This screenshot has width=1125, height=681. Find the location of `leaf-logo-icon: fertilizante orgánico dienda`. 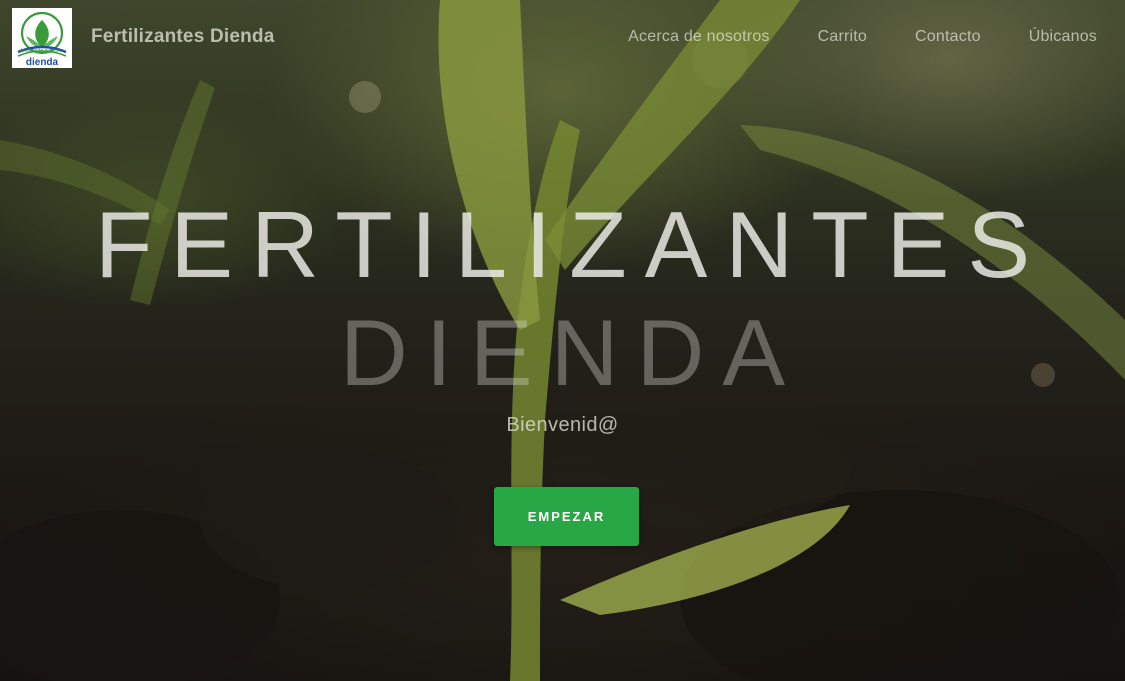

leaf-logo-icon: fertilizante orgánico dienda is located at coordinates (42, 39).